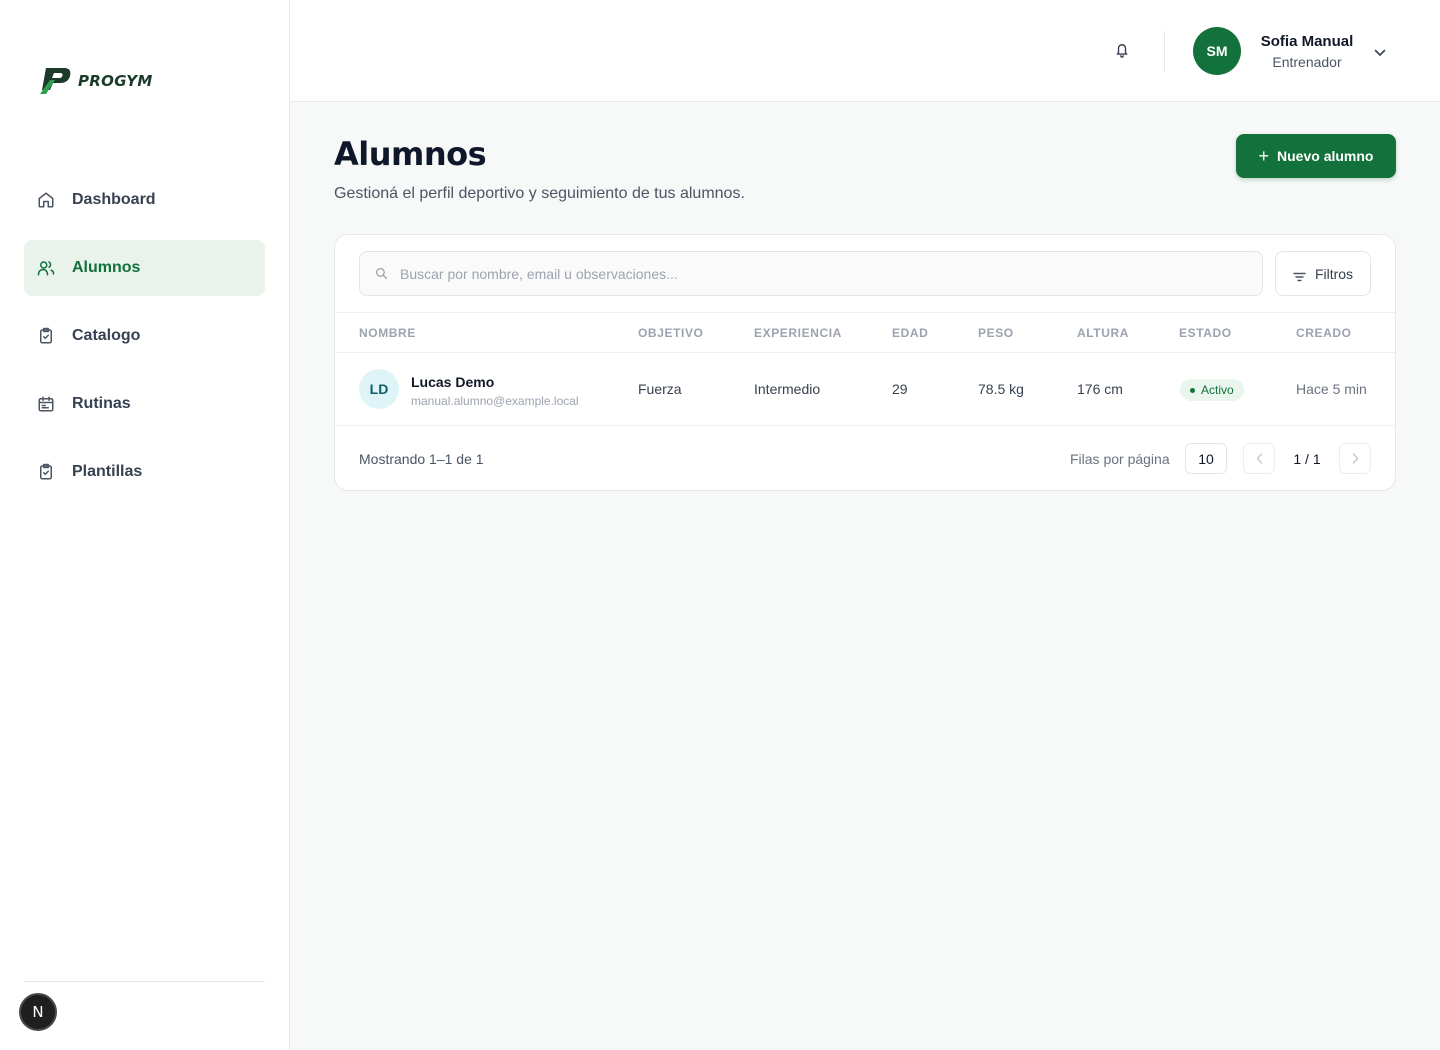 The height and width of the screenshot is (1050, 1440). I want to click on new-student-button: + Nuevo alumno, so click(1316, 156).